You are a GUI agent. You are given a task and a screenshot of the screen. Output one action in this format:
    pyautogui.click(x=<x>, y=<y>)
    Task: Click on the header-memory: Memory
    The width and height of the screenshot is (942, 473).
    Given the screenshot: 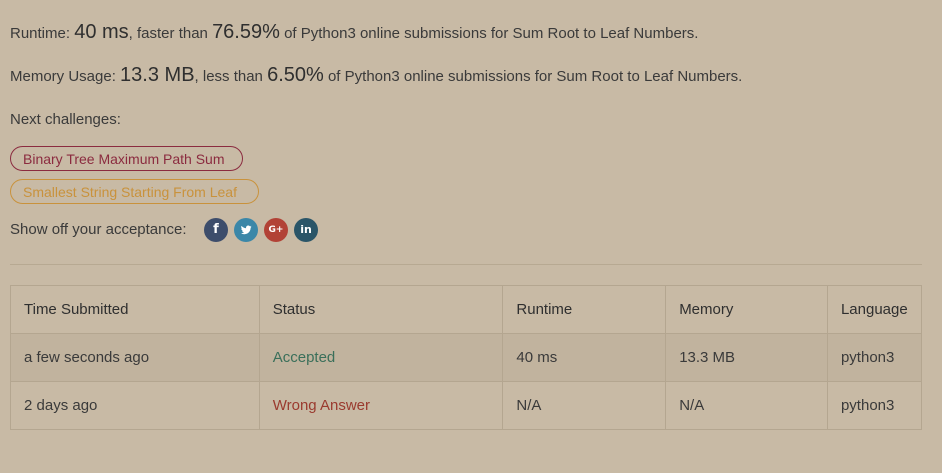 What is the action you would take?
    pyautogui.click(x=746, y=309)
    